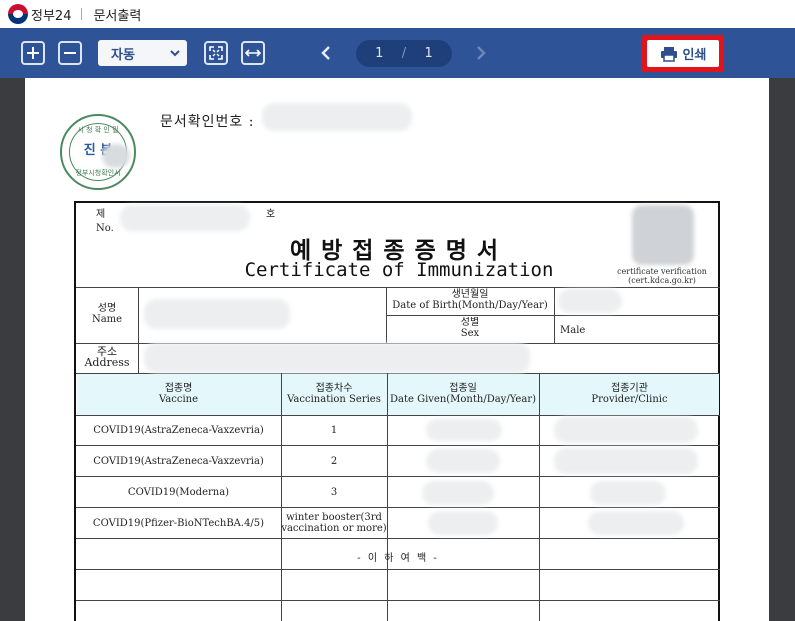 This screenshot has width=795, height=621. I want to click on print-button: 인쇄, so click(683, 53).